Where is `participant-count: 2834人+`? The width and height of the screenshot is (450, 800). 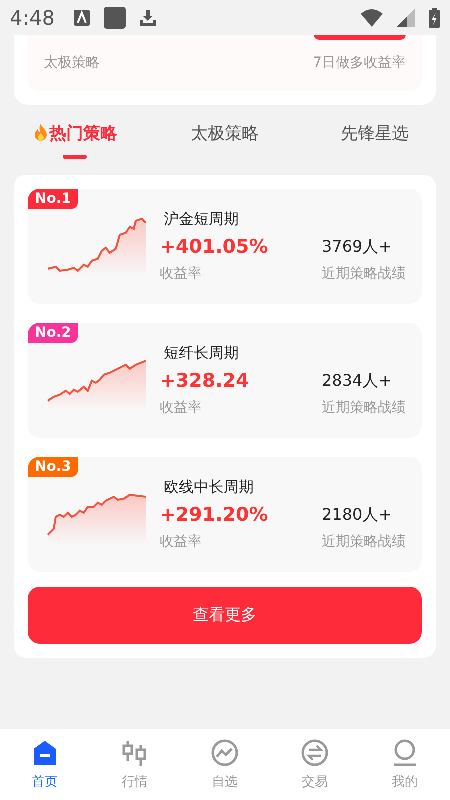
participant-count: 2834人+ is located at coordinates (358, 381).